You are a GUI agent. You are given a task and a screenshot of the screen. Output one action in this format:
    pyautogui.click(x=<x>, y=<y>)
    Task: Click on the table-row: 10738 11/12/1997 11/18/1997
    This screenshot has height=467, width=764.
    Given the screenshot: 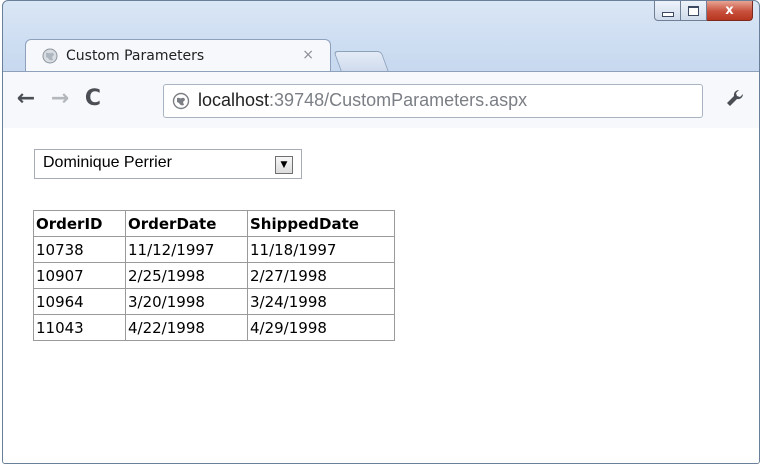 What is the action you would take?
    pyautogui.click(x=214, y=249)
    